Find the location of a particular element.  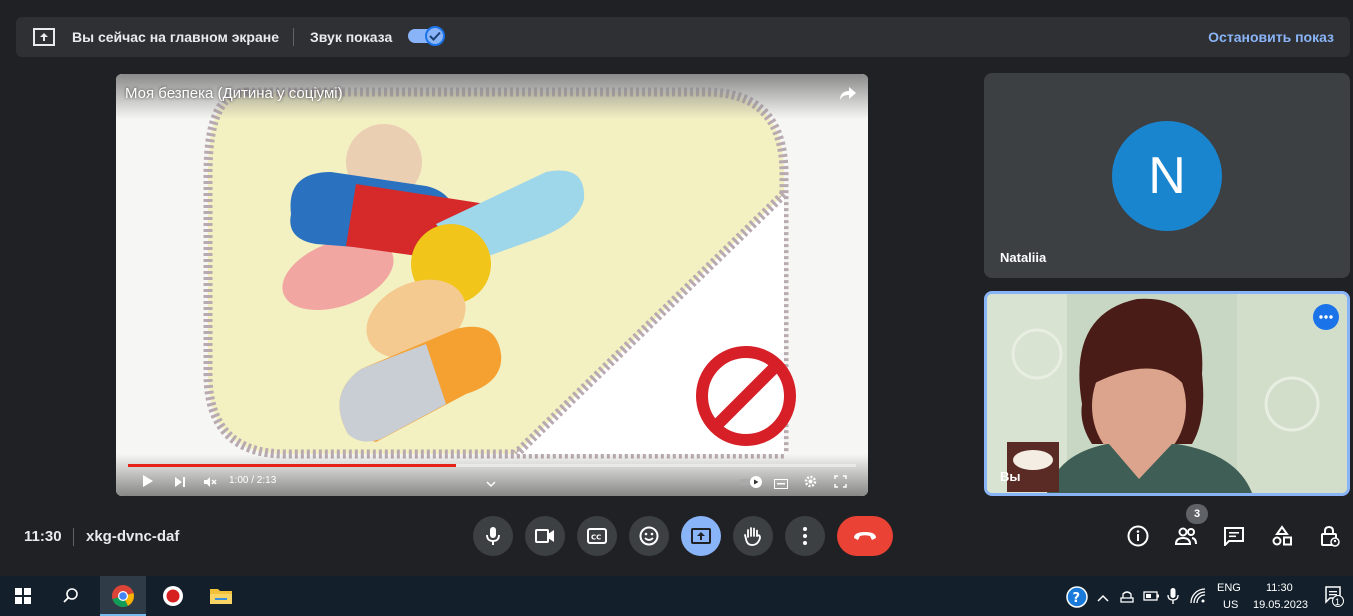

hang-up-icon is located at coordinates (865, 536).